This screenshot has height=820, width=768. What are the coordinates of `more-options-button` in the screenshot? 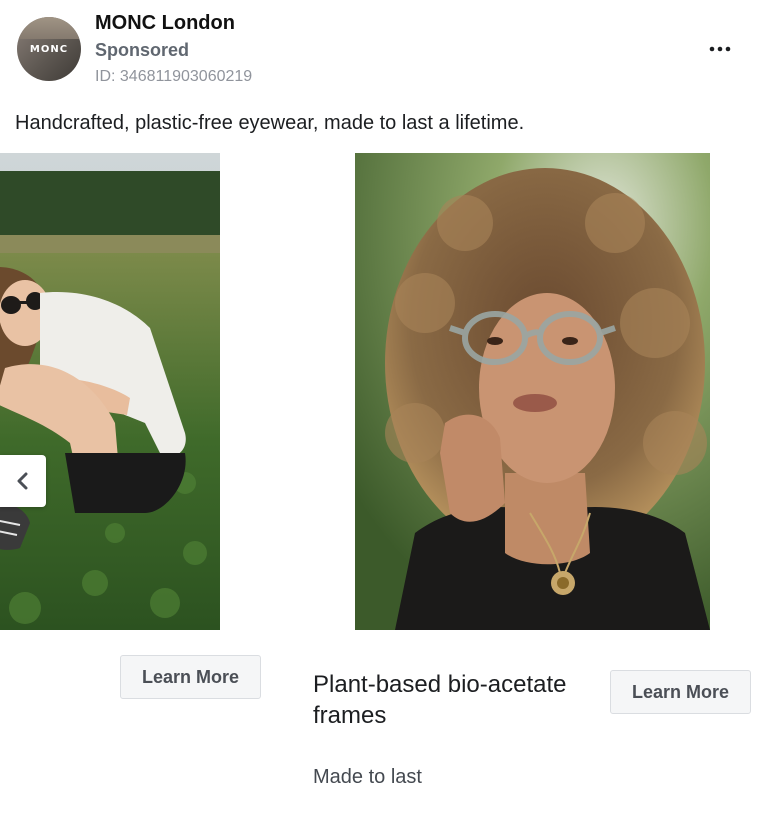 It's located at (720, 49).